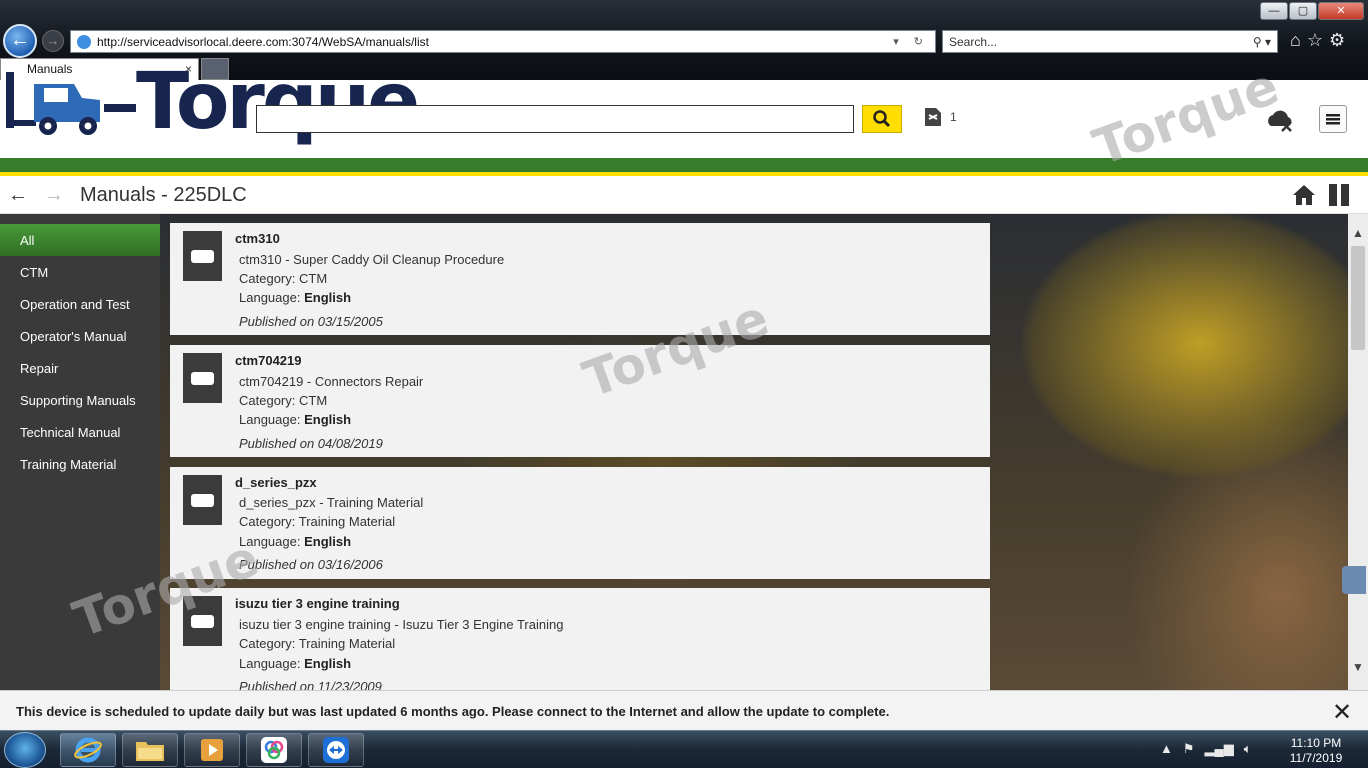 The width and height of the screenshot is (1368, 768). What do you see at coordinates (25, 750) in the screenshot?
I see `start-button` at bounding box center [25, 750].